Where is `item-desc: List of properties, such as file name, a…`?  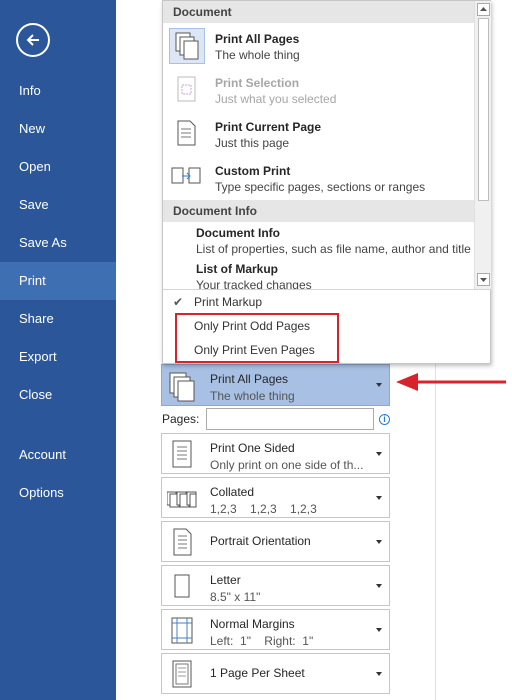
item-desc: List of properties, such as file name, a… is located at coordinates (333, 249).